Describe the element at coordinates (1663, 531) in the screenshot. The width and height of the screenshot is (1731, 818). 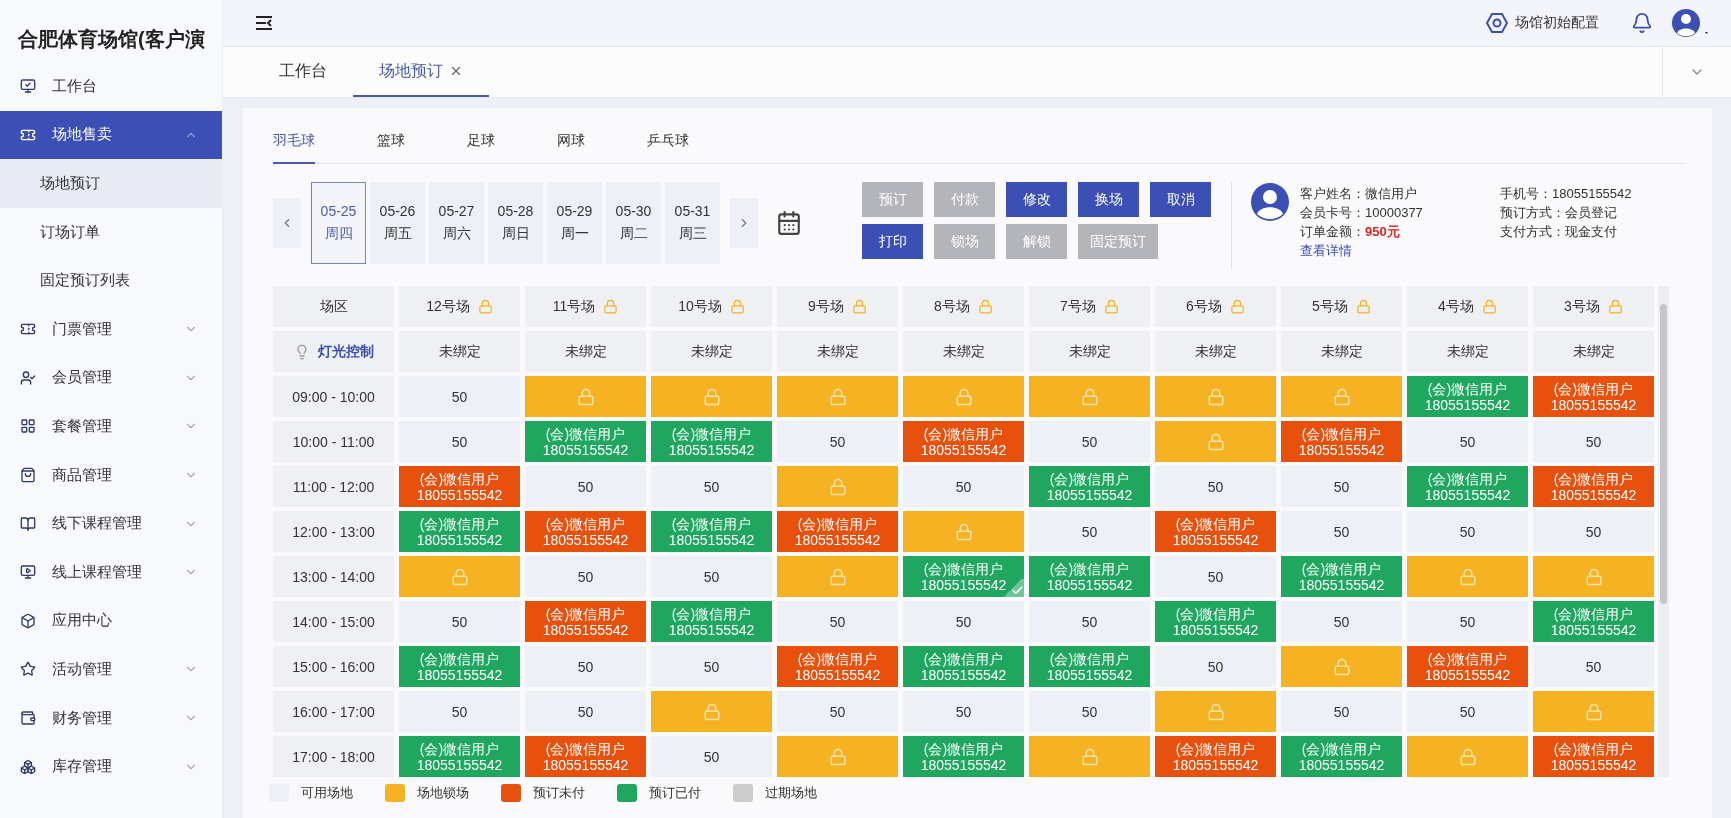
I see `scrollbar` at that location.